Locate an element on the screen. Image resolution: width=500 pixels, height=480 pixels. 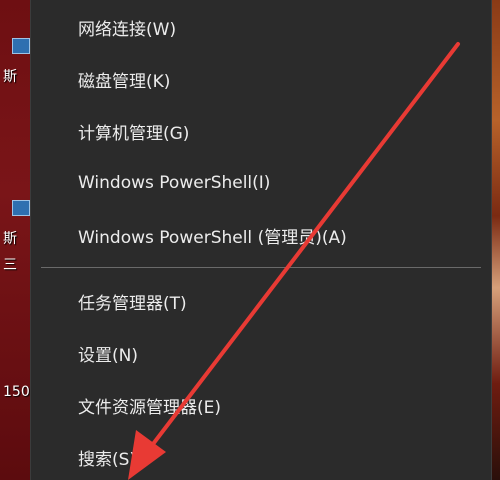
desktop-background-left: 斯 斯 三 150 is located at coordinates (15, 240).